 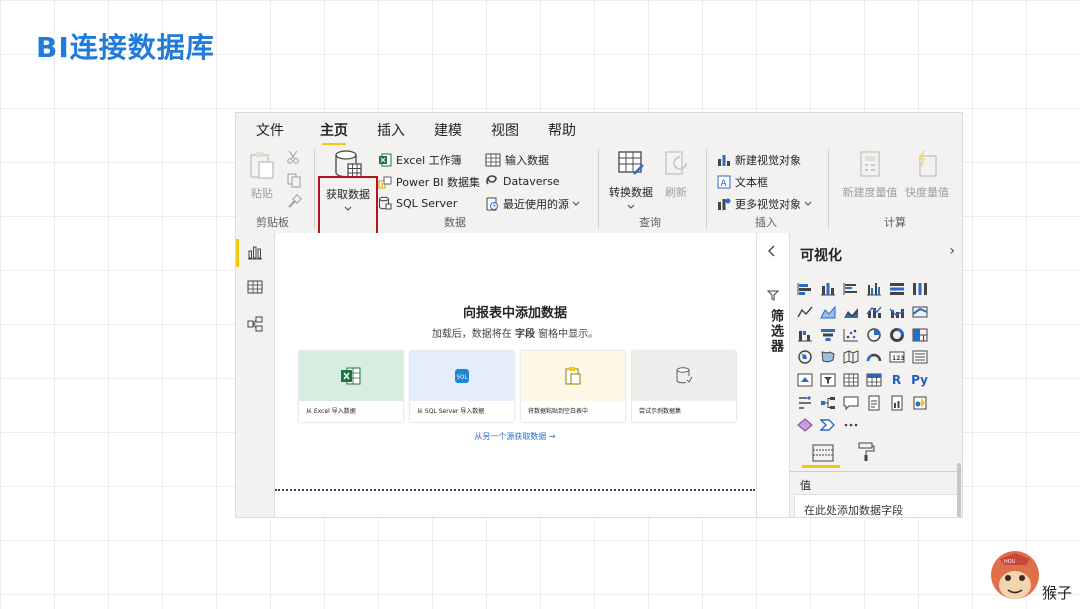 I want to click on values-drop-zone: 在此处添加数据字段, so click(x=877, y=505).